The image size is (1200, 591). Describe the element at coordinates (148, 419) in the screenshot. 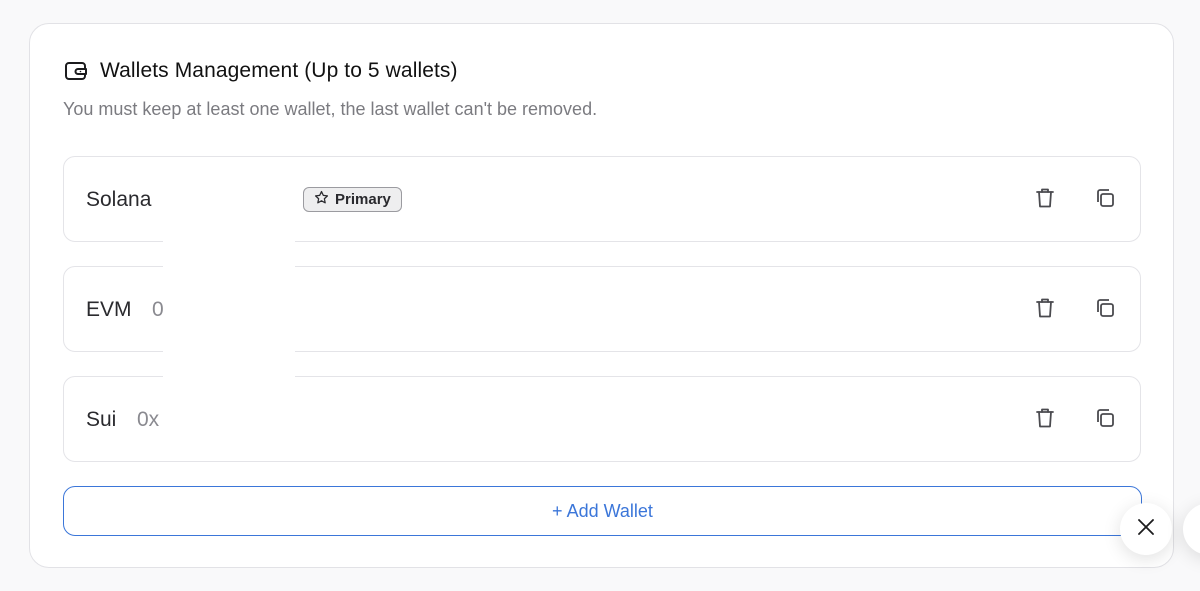

I see `wallet-address: 0x` at that location.